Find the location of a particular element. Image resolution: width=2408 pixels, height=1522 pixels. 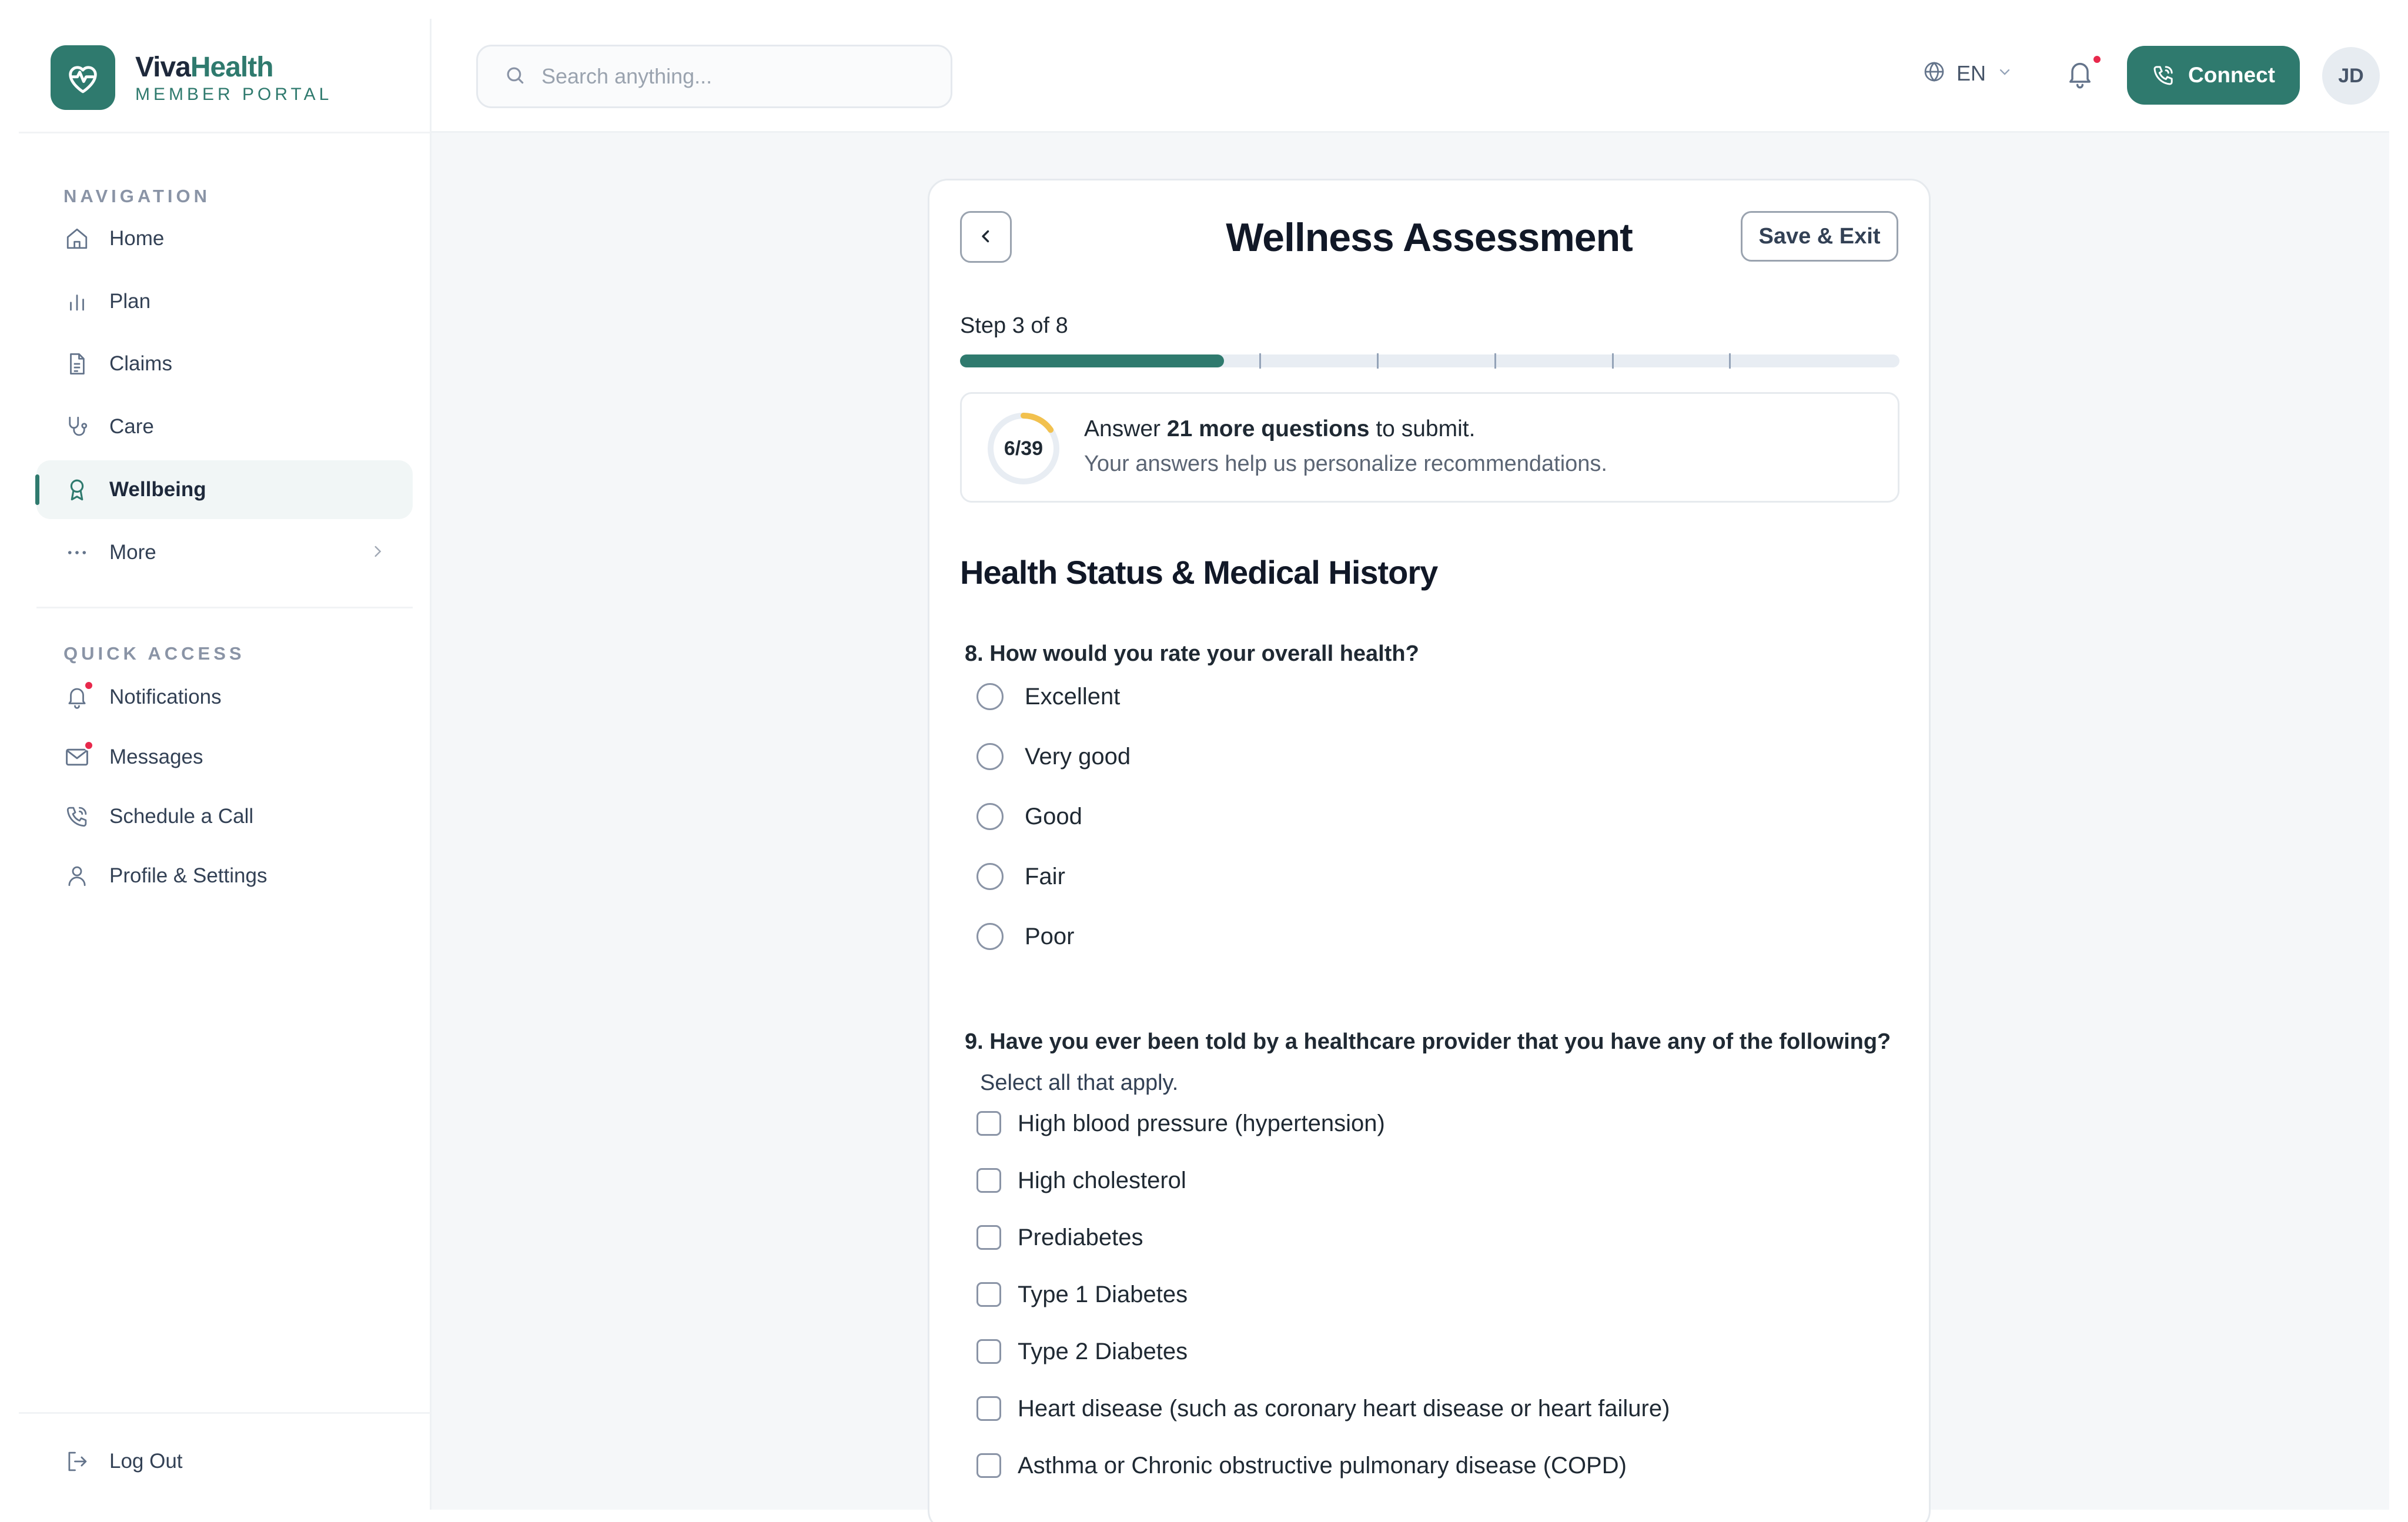

sidebar-item-schedule-call: Schedule a Call is located at coordinates (225, 817).